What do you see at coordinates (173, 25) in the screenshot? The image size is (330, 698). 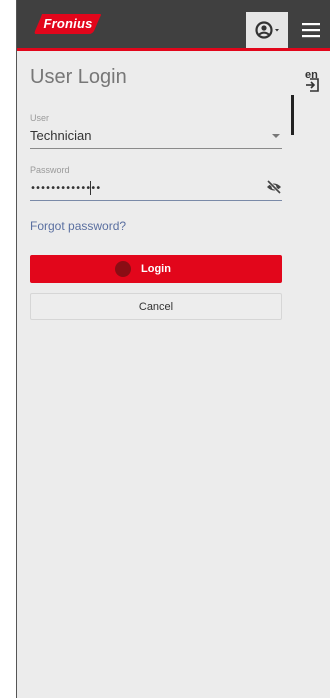 I see `top-bar: Fronius` at bounding box center [173, 25].